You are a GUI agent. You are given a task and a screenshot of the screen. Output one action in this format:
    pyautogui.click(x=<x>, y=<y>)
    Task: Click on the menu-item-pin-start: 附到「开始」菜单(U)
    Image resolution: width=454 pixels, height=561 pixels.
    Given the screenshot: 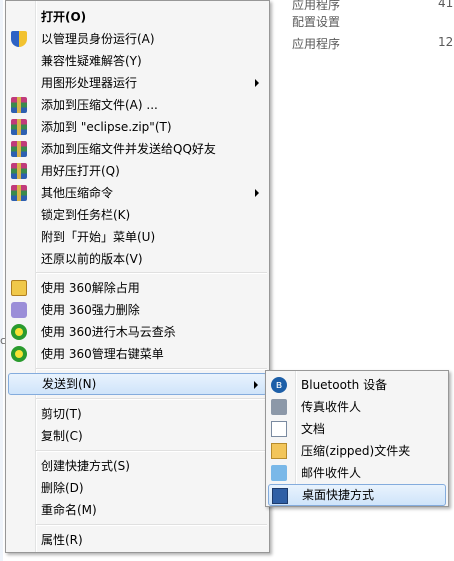 What is the action you would take?
    pyautogui.click(x=137, y=237)
    